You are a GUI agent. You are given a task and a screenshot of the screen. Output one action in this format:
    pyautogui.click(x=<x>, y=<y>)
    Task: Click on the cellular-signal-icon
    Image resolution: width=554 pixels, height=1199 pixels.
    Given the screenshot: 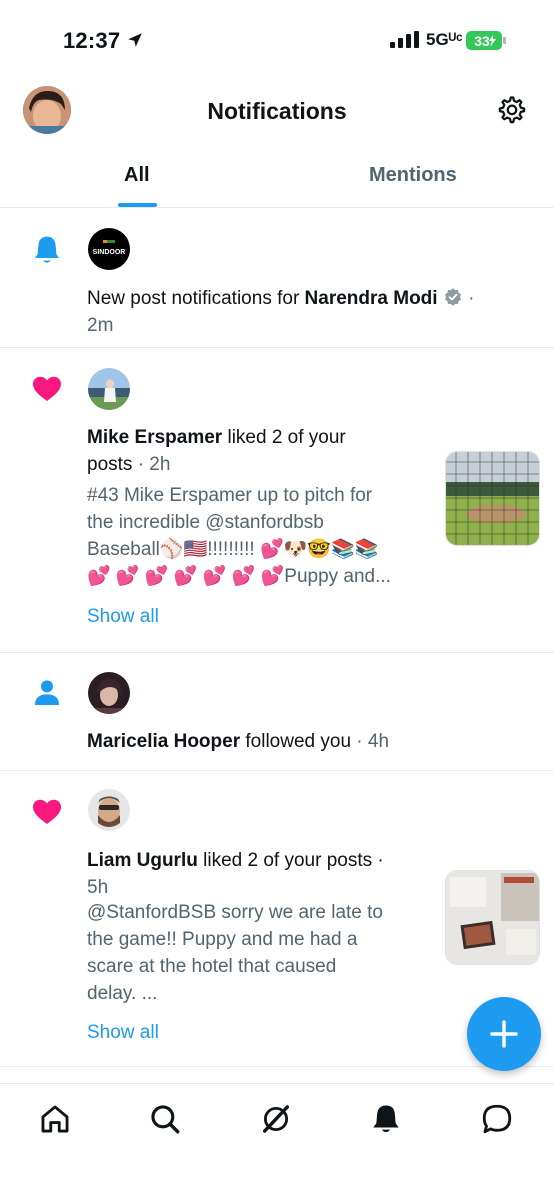 What is the action you would take?
    pyautogui.click(x=404, y=39)
    